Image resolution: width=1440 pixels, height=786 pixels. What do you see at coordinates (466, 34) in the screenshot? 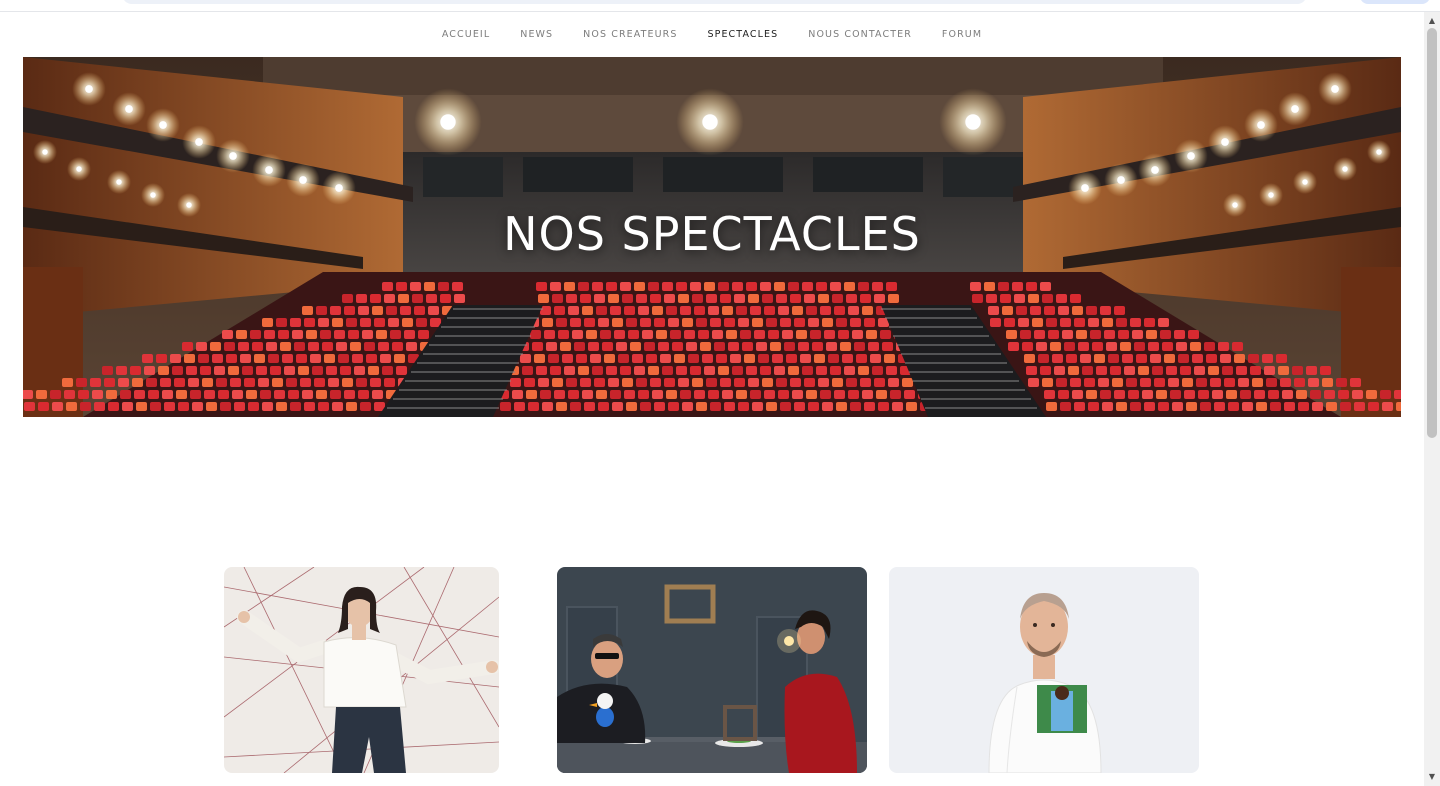
I see `nav-item-accueil: ACCUEIL` at bounding box center [466, 34].